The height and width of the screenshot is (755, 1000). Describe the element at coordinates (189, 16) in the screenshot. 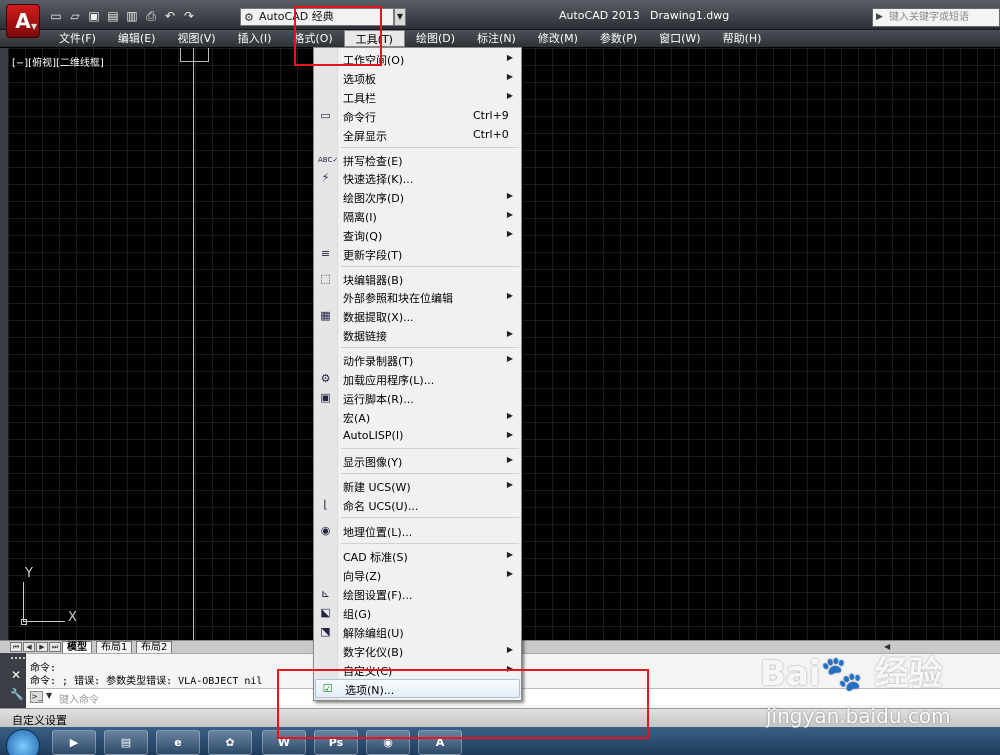

I see `redo-icon: ↷` at that location.